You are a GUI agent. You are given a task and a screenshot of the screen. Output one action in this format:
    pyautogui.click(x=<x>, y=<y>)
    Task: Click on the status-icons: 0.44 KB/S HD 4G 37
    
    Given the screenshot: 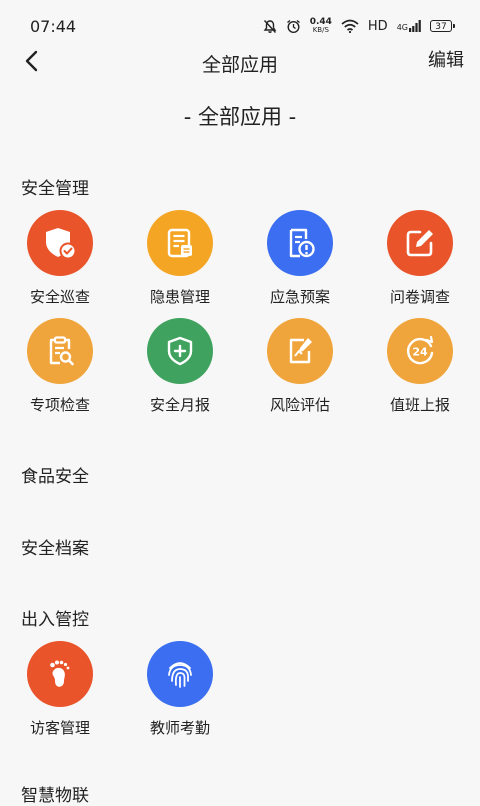 What is the action you would take?
    pyautogui.click(x=359, y=26)
    